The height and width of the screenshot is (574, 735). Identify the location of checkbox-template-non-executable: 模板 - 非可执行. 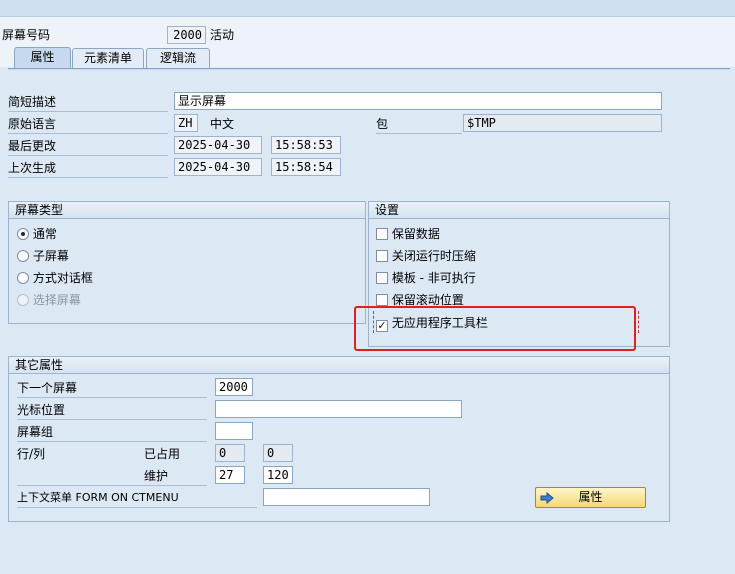
(426, 278).